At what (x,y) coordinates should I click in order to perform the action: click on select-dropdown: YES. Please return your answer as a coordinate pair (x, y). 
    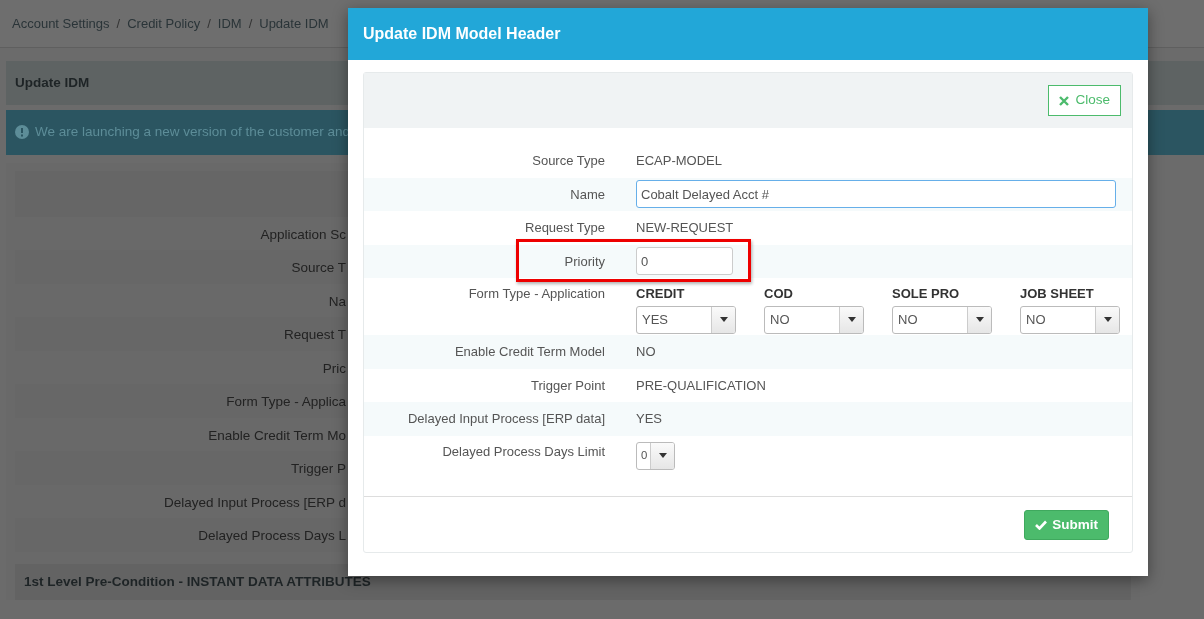
    Looking at the image, I should click on (686, 319).